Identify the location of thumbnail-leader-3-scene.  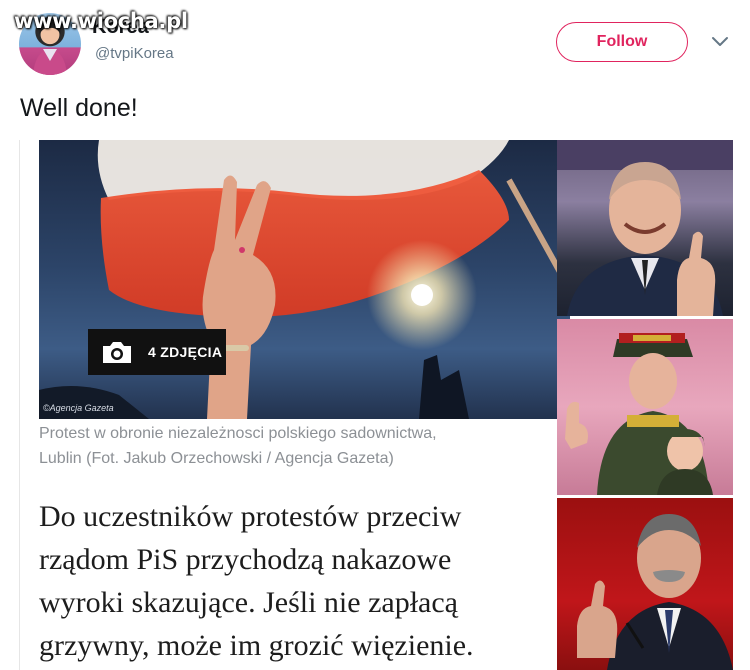
(655, 592).